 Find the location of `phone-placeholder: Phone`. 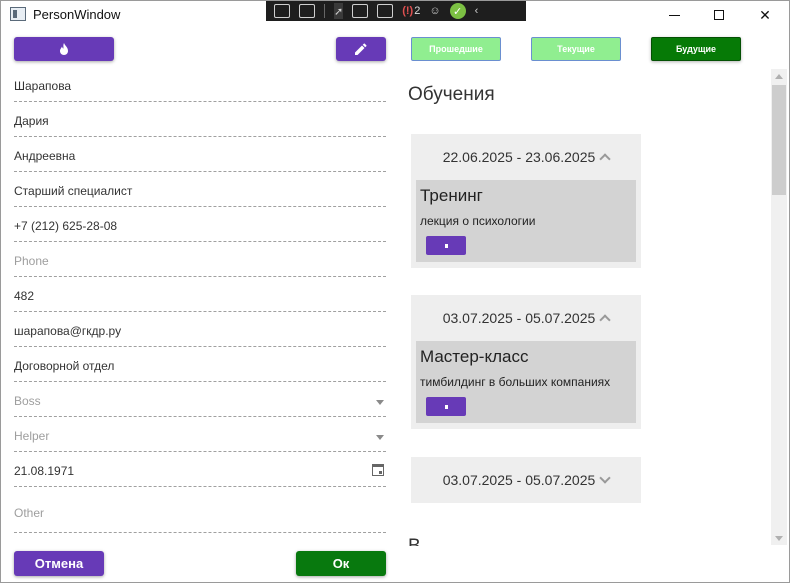

phone-placeholder: Phone is located at coordinates (31, 261).